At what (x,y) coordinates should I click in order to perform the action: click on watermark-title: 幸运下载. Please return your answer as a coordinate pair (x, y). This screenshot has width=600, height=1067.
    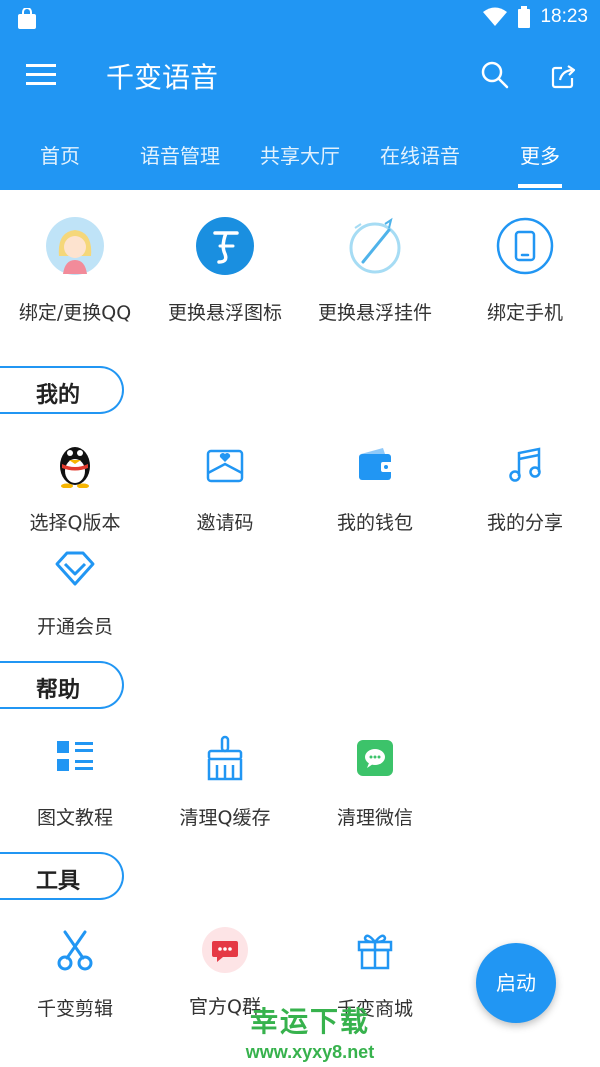
    Looking at the image, I should click on (309, 1021).